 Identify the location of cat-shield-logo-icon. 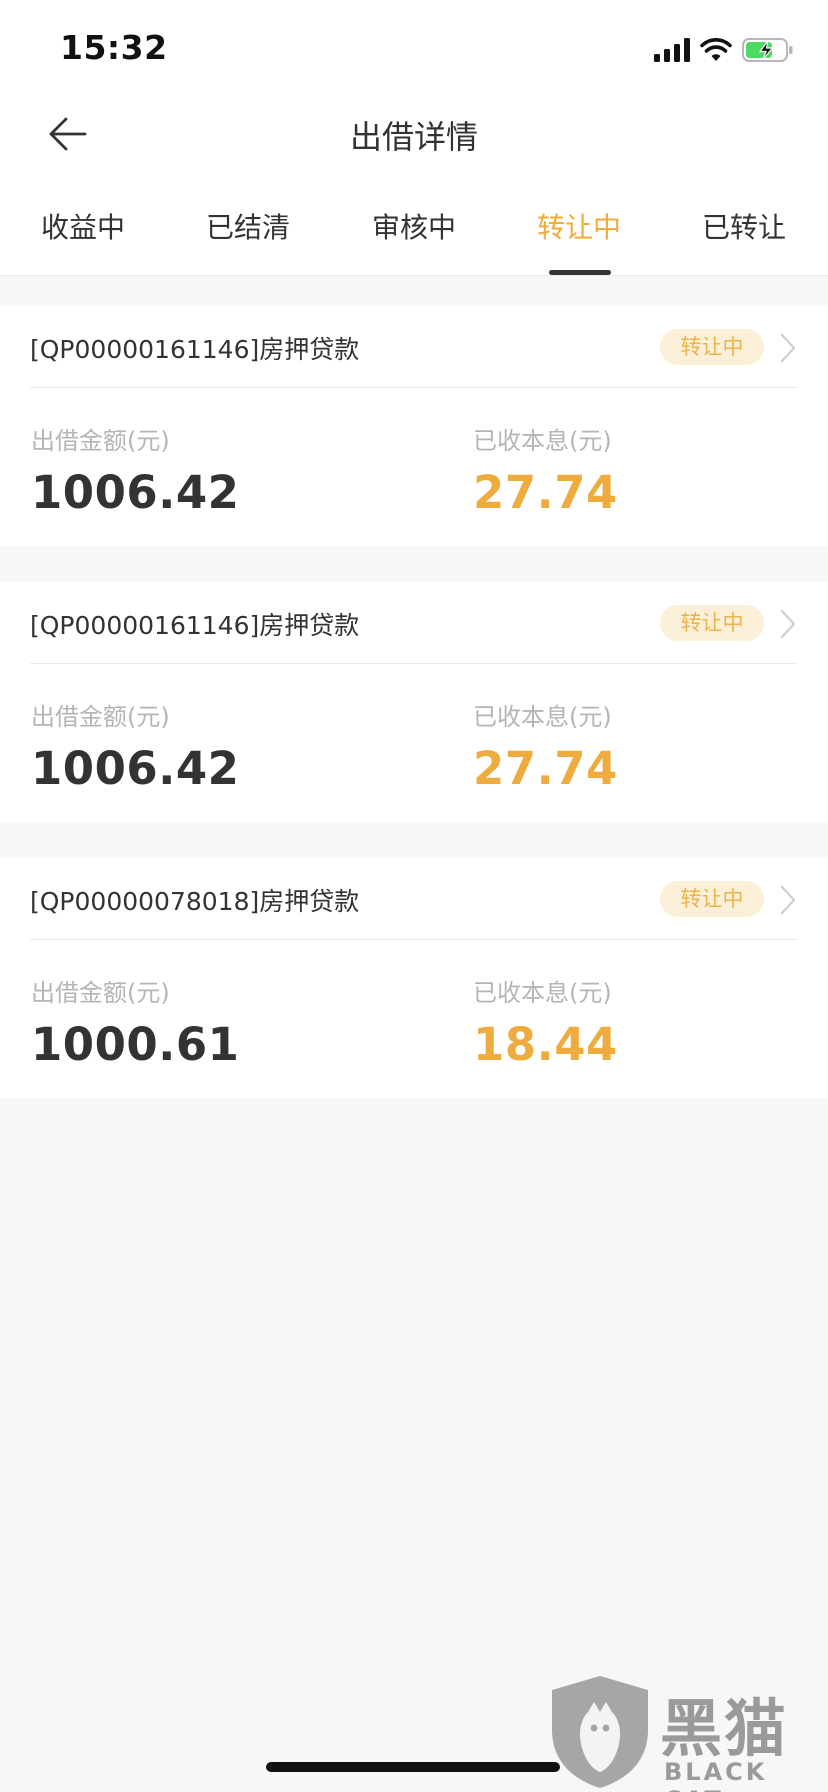
(600, 1732).